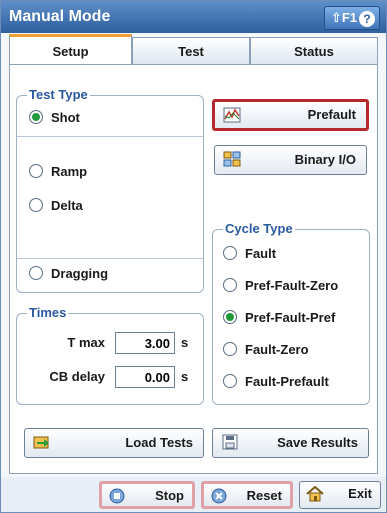 This screenshot has height=513, width=387. I want to click on tab-bar: Setup Test Status, so click(193, 49).